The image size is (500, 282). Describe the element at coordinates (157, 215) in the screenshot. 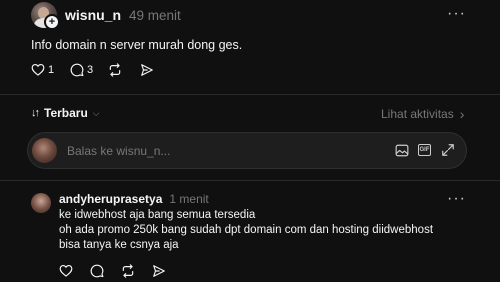

I see `reply-line: ke idwebhost aja bang semua tersedia` at that location.